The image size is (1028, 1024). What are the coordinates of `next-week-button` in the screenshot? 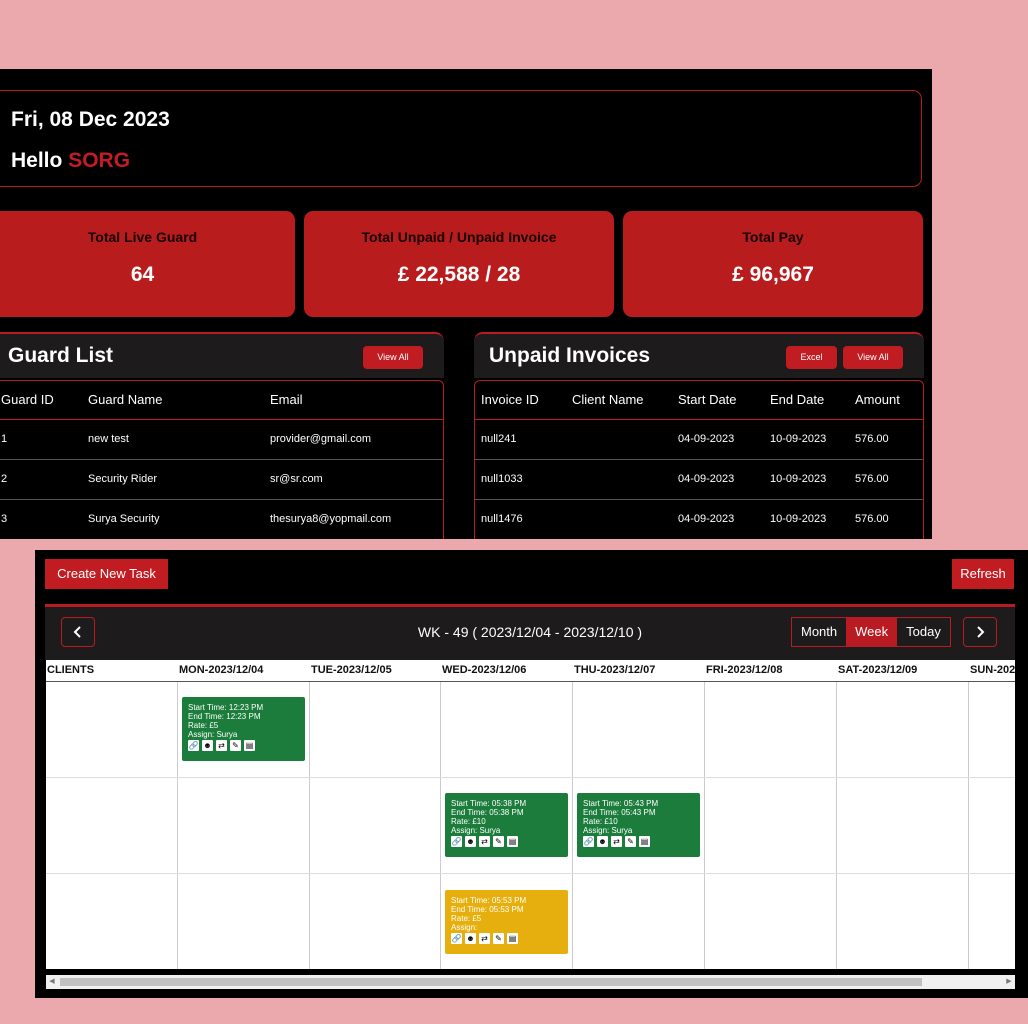 It's located at (980, 632).